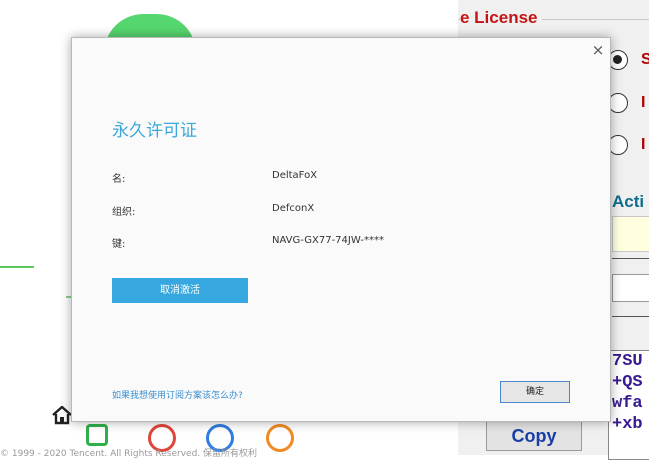 Image resolution: width=649 pixels, height=460 pixels. What do you see at coordinates (501, 18) in the screenshot?
I see `license-group-title: e License` at bounding box center [501, 18].